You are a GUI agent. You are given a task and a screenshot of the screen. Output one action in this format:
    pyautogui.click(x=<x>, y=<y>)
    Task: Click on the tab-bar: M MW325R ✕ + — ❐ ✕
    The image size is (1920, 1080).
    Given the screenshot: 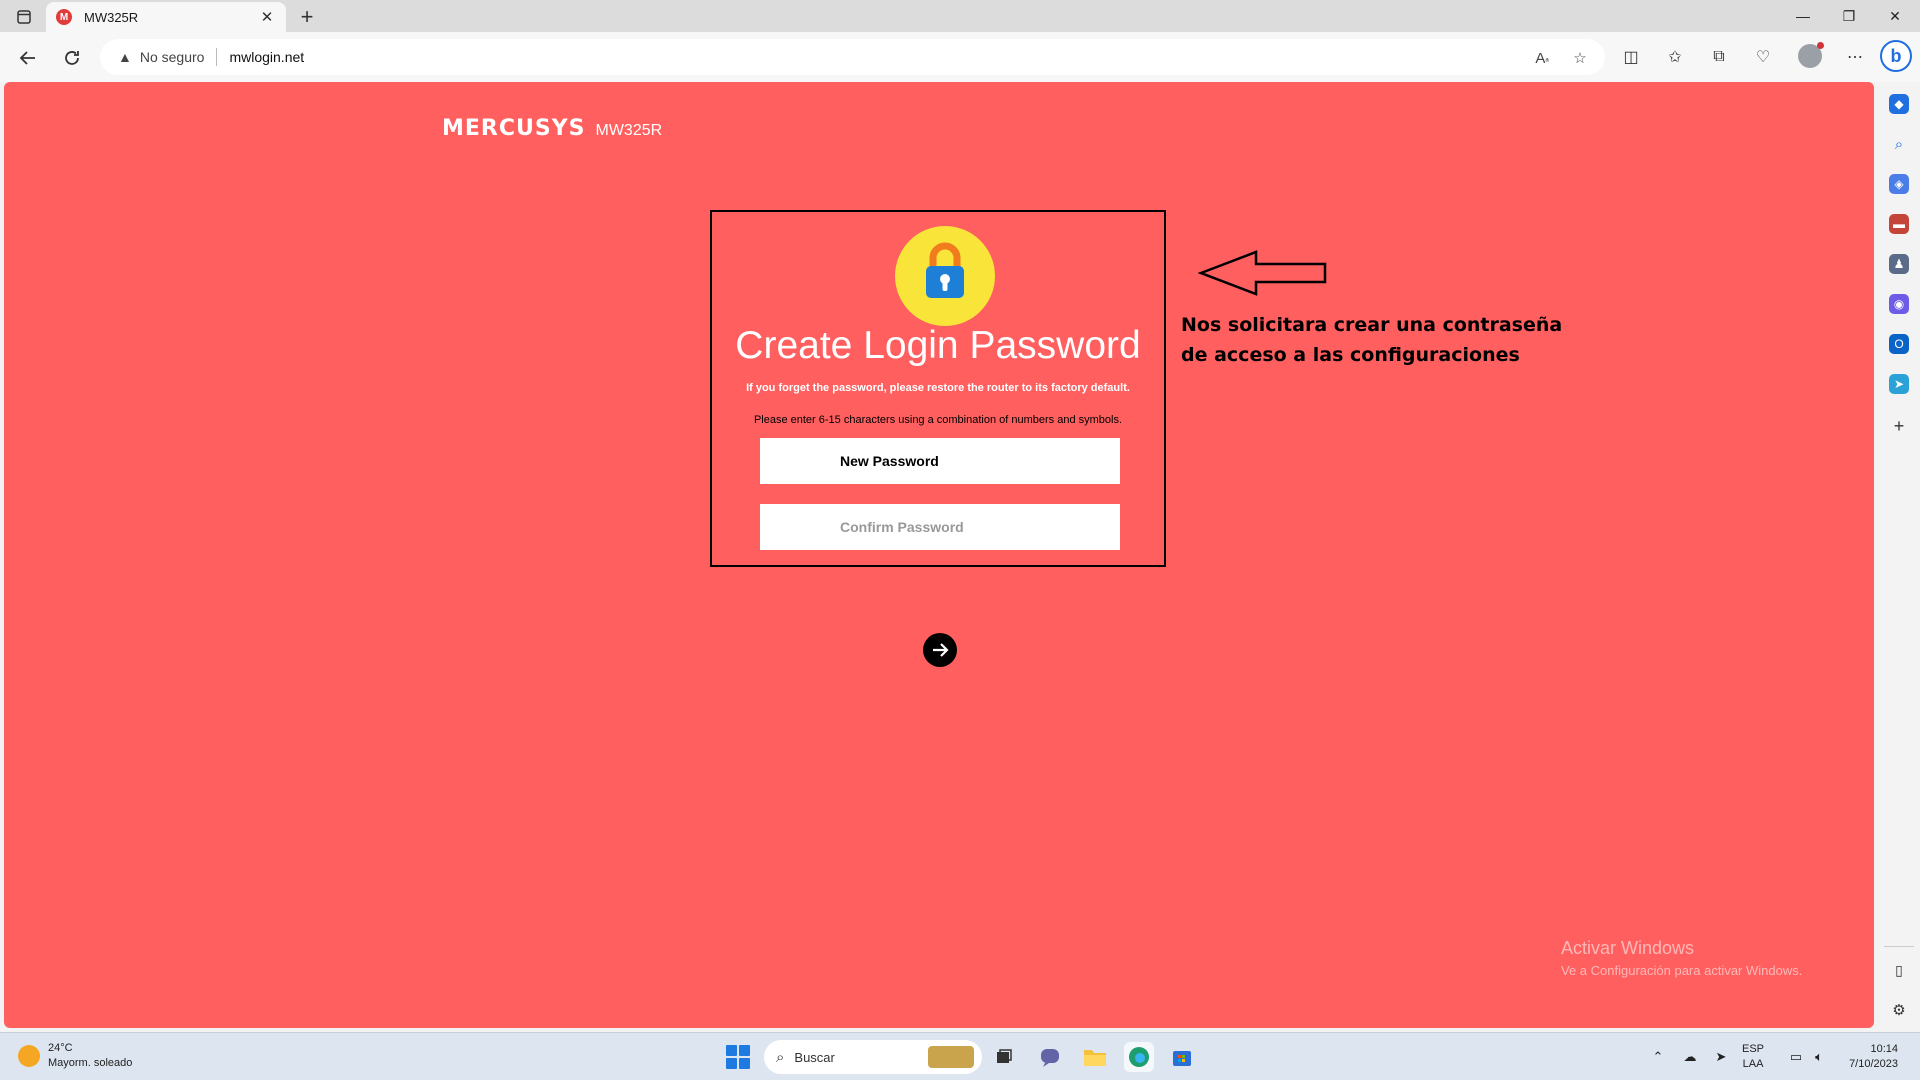 What is the action you would take?
    pyautogui.click(x=960, y=16)
    